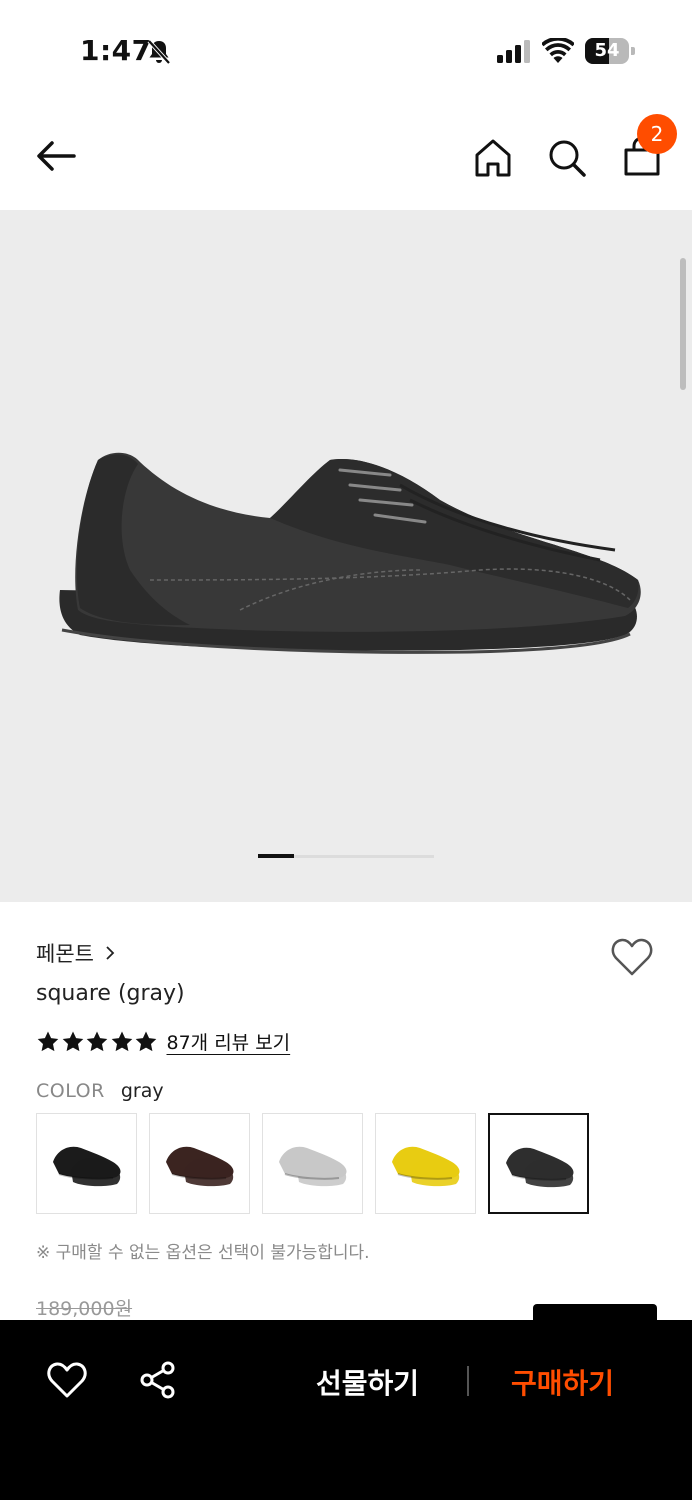  Describe the element at coordinates (346, 856) in the screenshot. I see `gallery-pager` at that location.